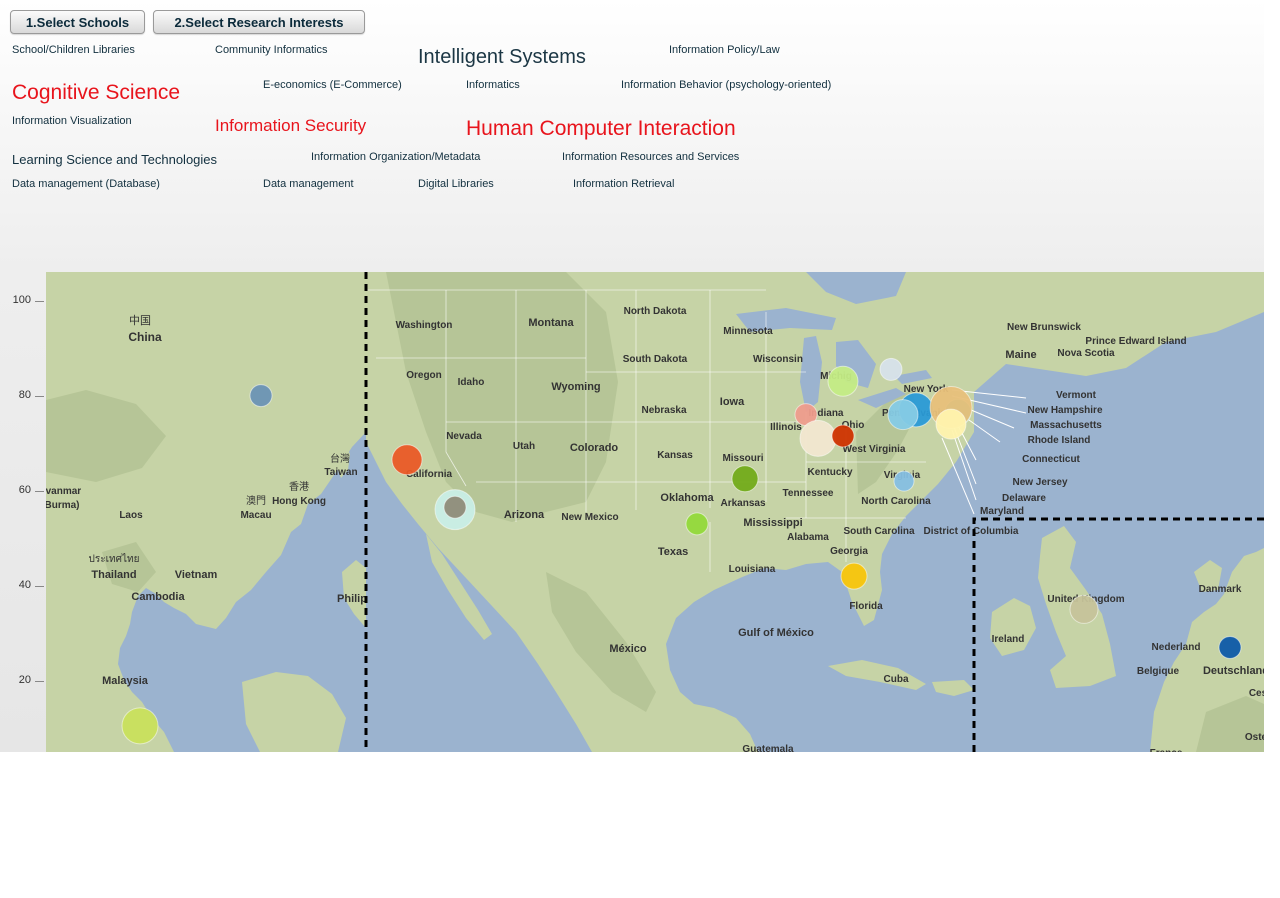 This screenshot has height=898, width=1280. Describe the element at coordinates (1086, 353) in the screenshot. I see `map-label: Nova Scotia` at that location.